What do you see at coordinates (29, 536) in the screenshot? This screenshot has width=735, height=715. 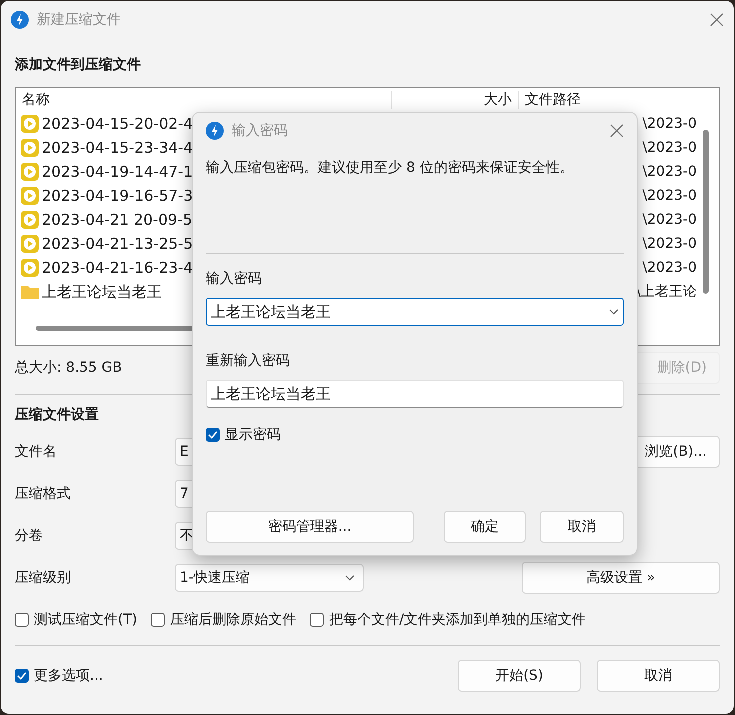 I see `field-label: 分卷` at bounding box center [29, 536].